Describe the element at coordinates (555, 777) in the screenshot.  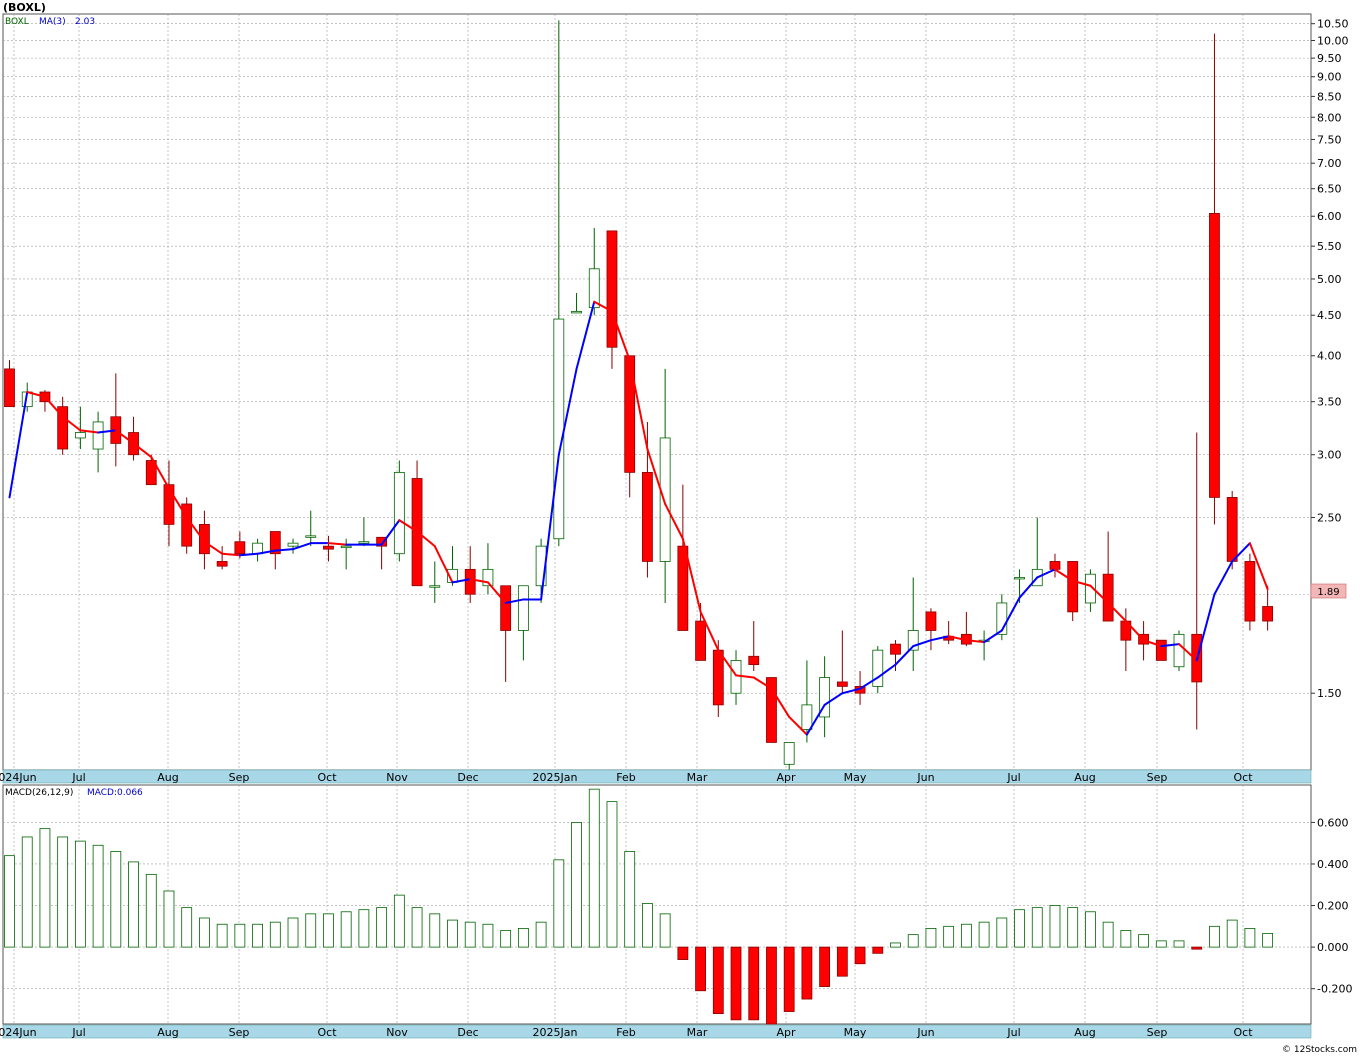
I see `price-date-label: 2025Jan` at that location.